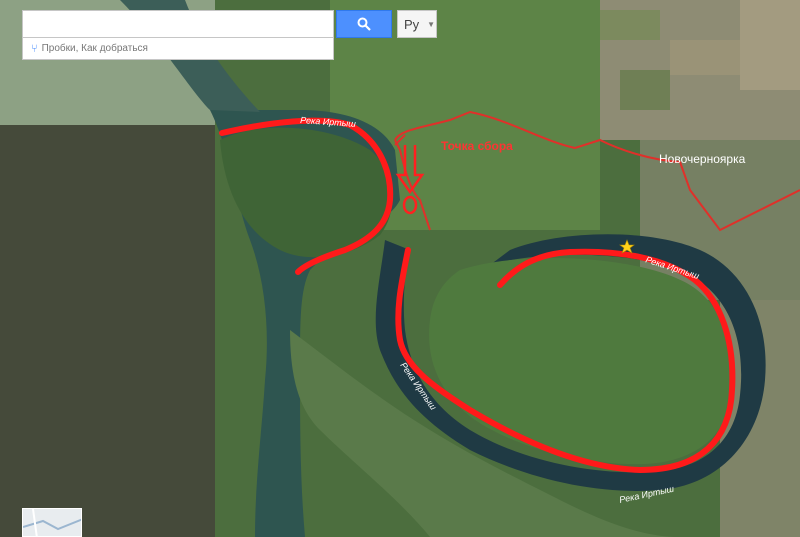 The image size is (800, 537). What do you see at coordinates (477, 146) in the screenshot?
I see `meeting-point-label: Точка сбора` at bounding box center [477, 146].